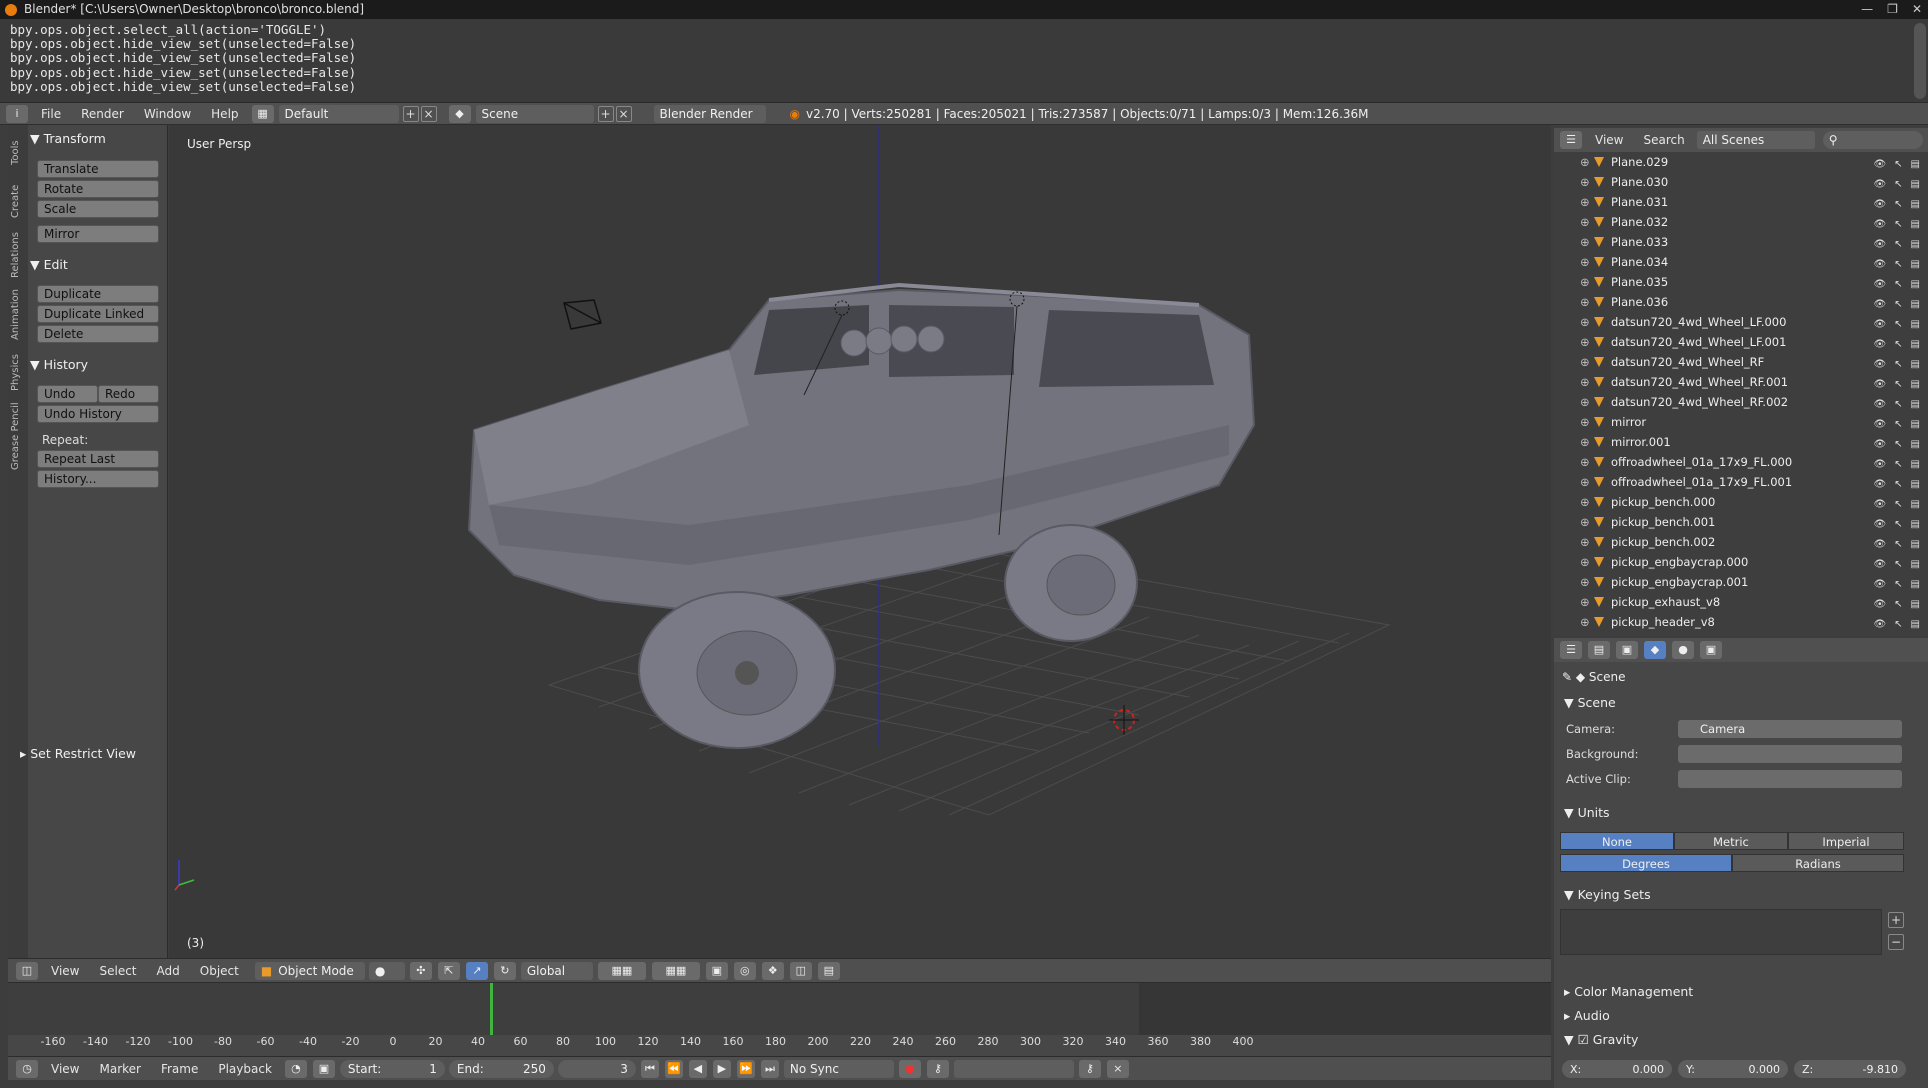 This screenshot has width=1928, height=1088. I want to click on opengl-render-icon: ▤, so click(828, 970).